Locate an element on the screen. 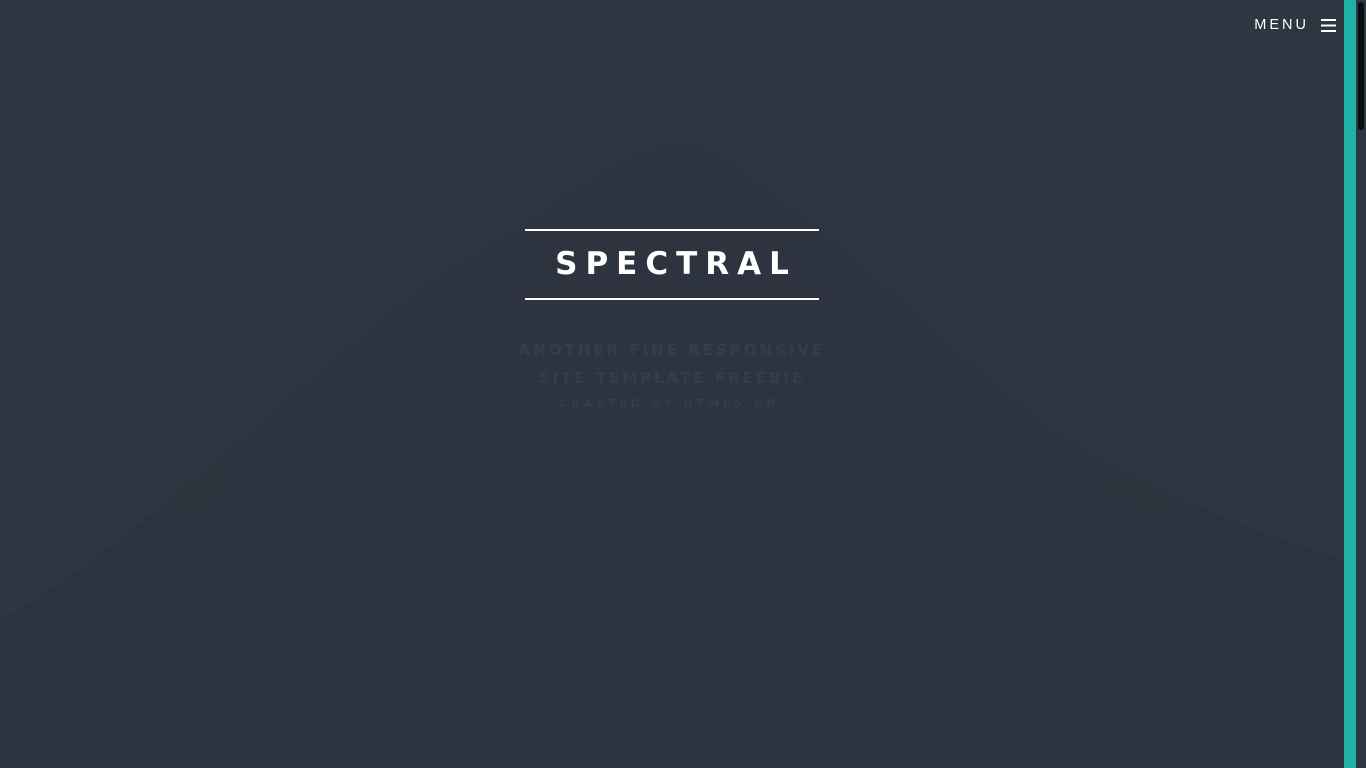  tagline-line-2: SITE TEMPLATE FREEBIE is located at coordinates (672, 378).